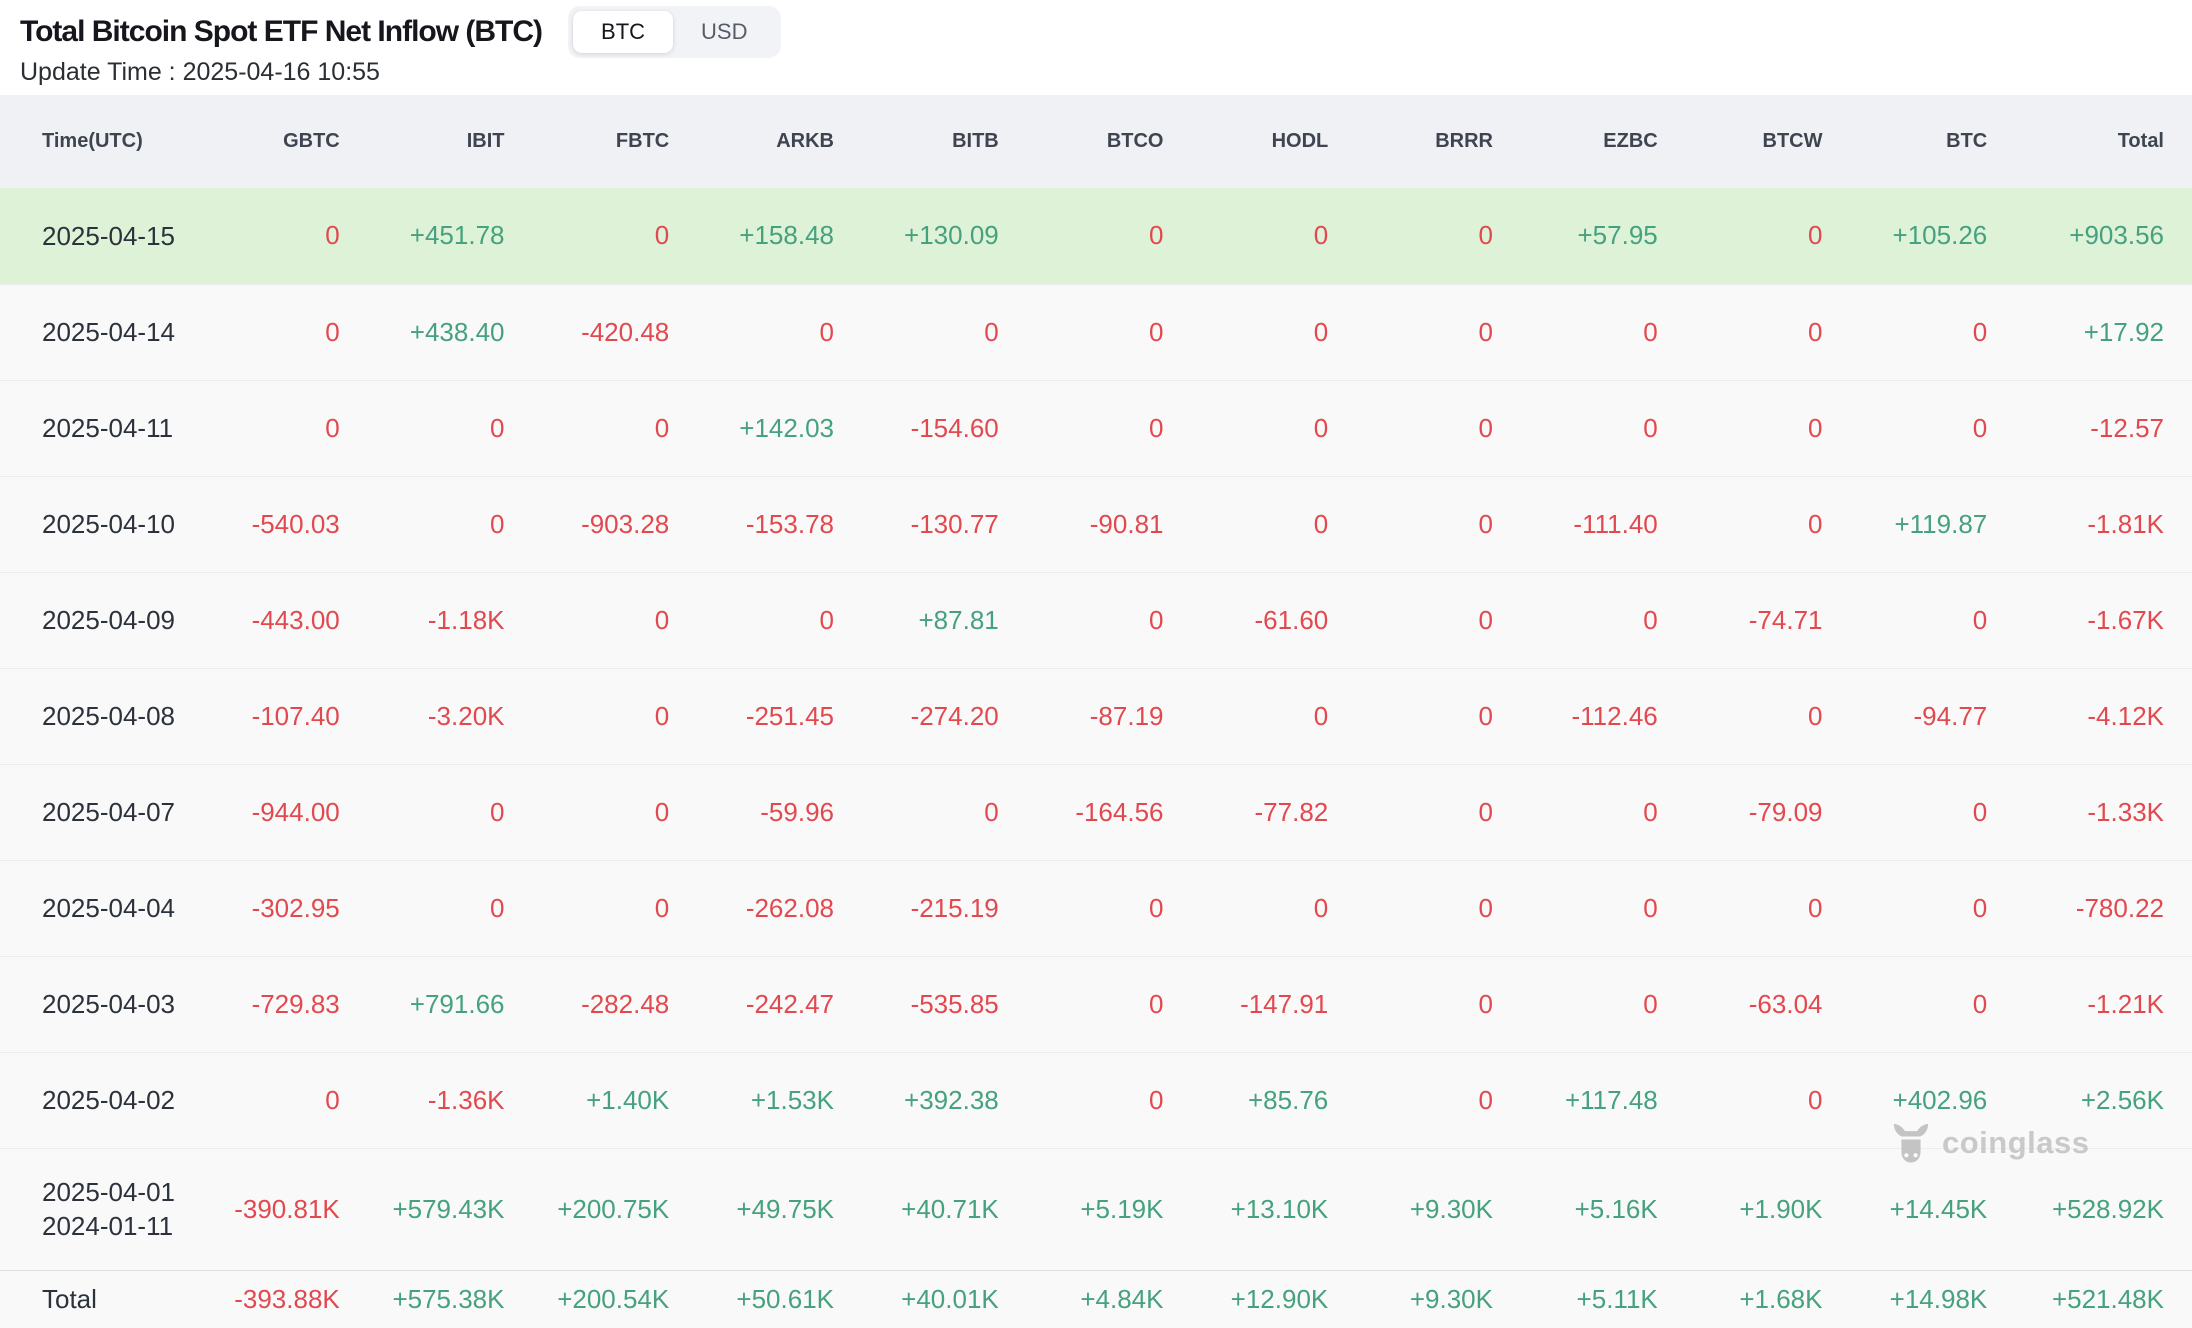  Describe the element at coordinates (1615, 523) in the screenshot. I see `value-cell: -111.40` at that location.